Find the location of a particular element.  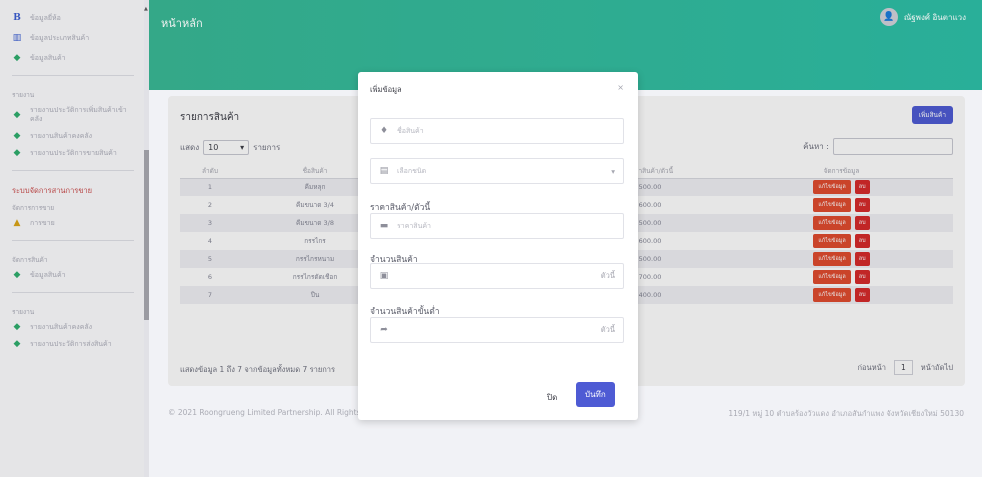

list-icon: ▤ is located at coordinates (384, 171).